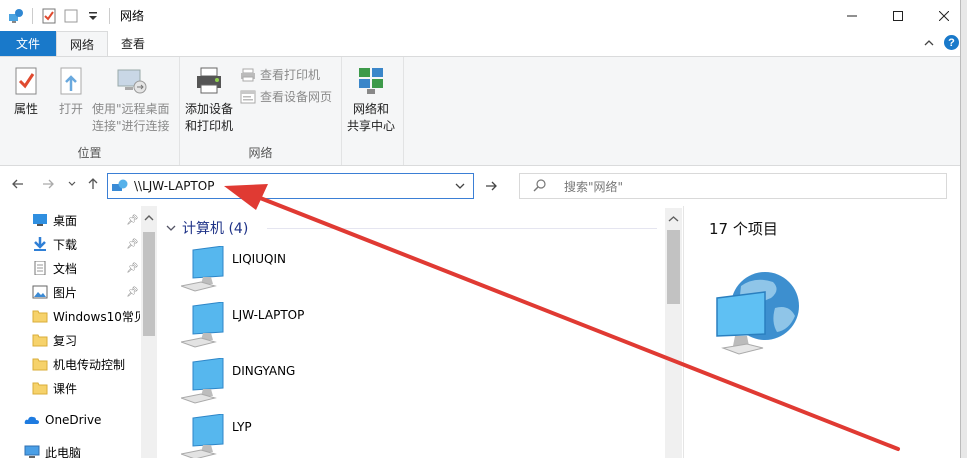 The height and width of the screenshot is (458, 967). I want to click on network-location-icon, so click(120, 185).